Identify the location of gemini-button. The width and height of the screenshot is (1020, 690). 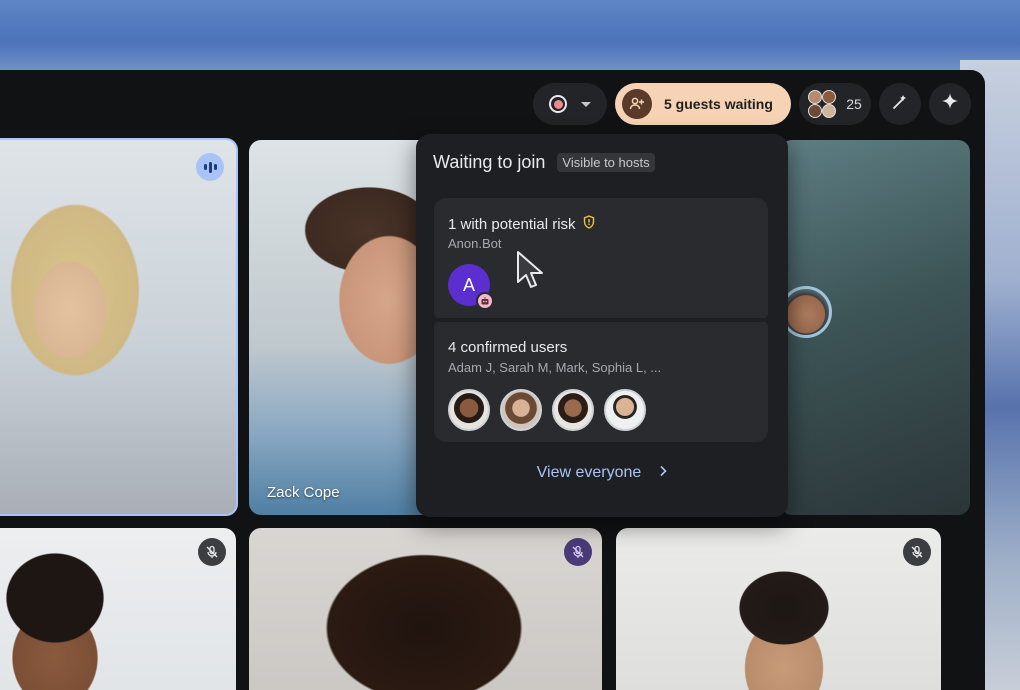
(950, 104).